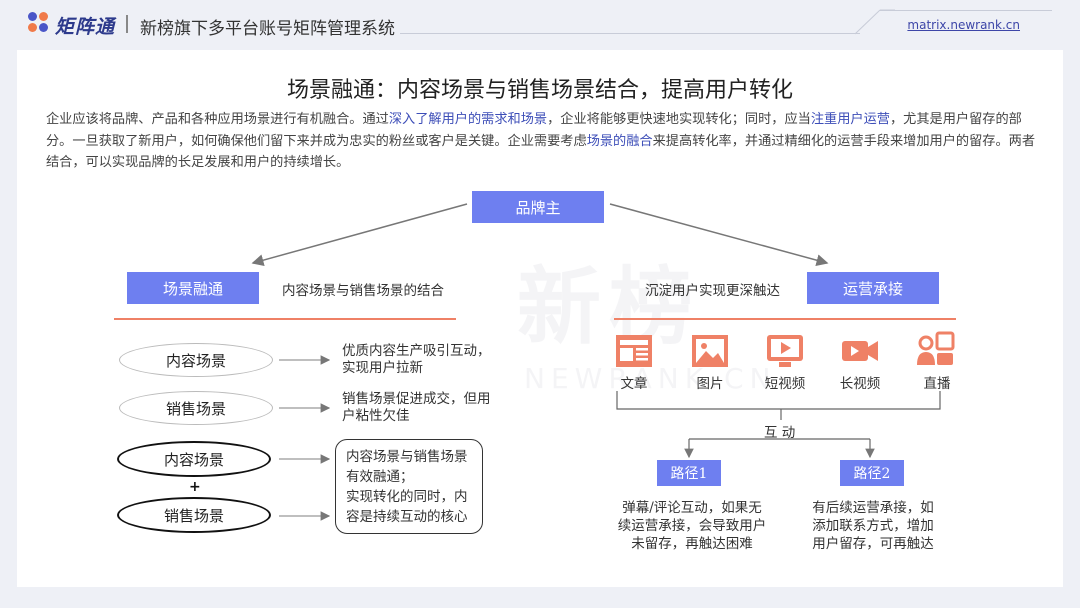  Describe the element at coordinates (217, 119) in the screenshot. I see `intro-text-1: 企业应该将品牌、产品和各种应用场景进行有机融合。通过` at that location.